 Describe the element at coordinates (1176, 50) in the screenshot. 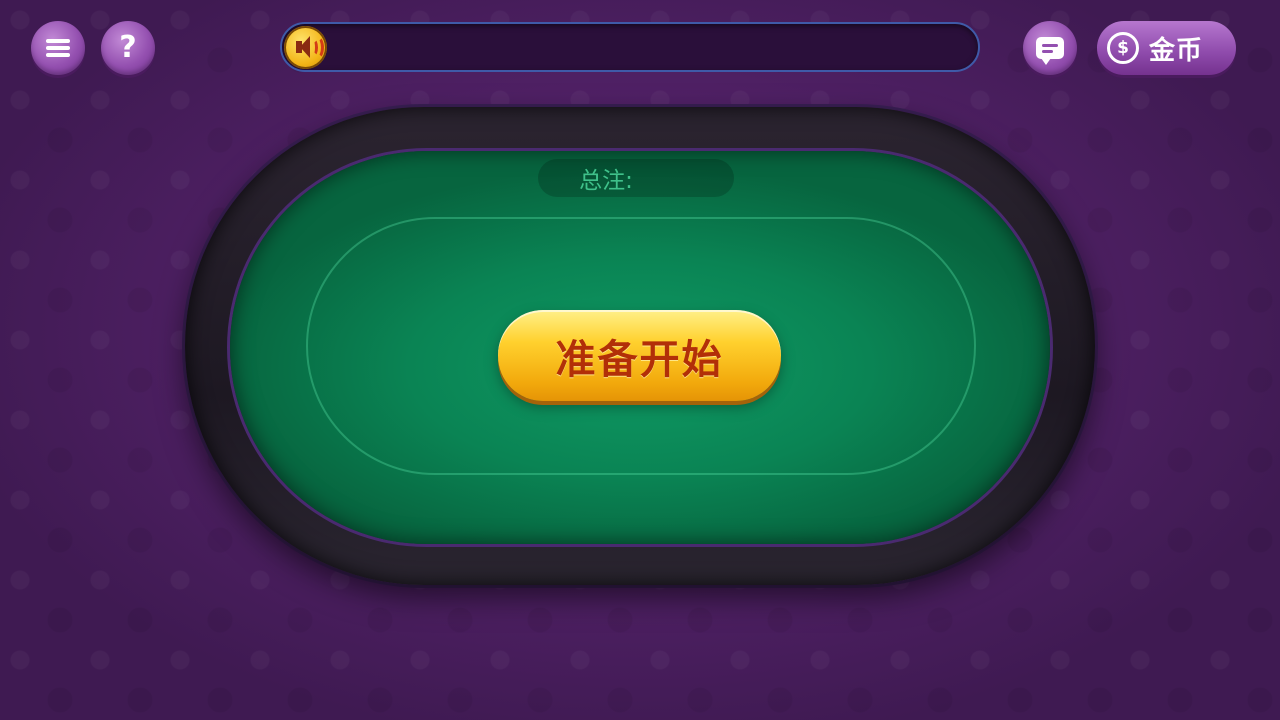

I see `coin-label: 金币` at that location.